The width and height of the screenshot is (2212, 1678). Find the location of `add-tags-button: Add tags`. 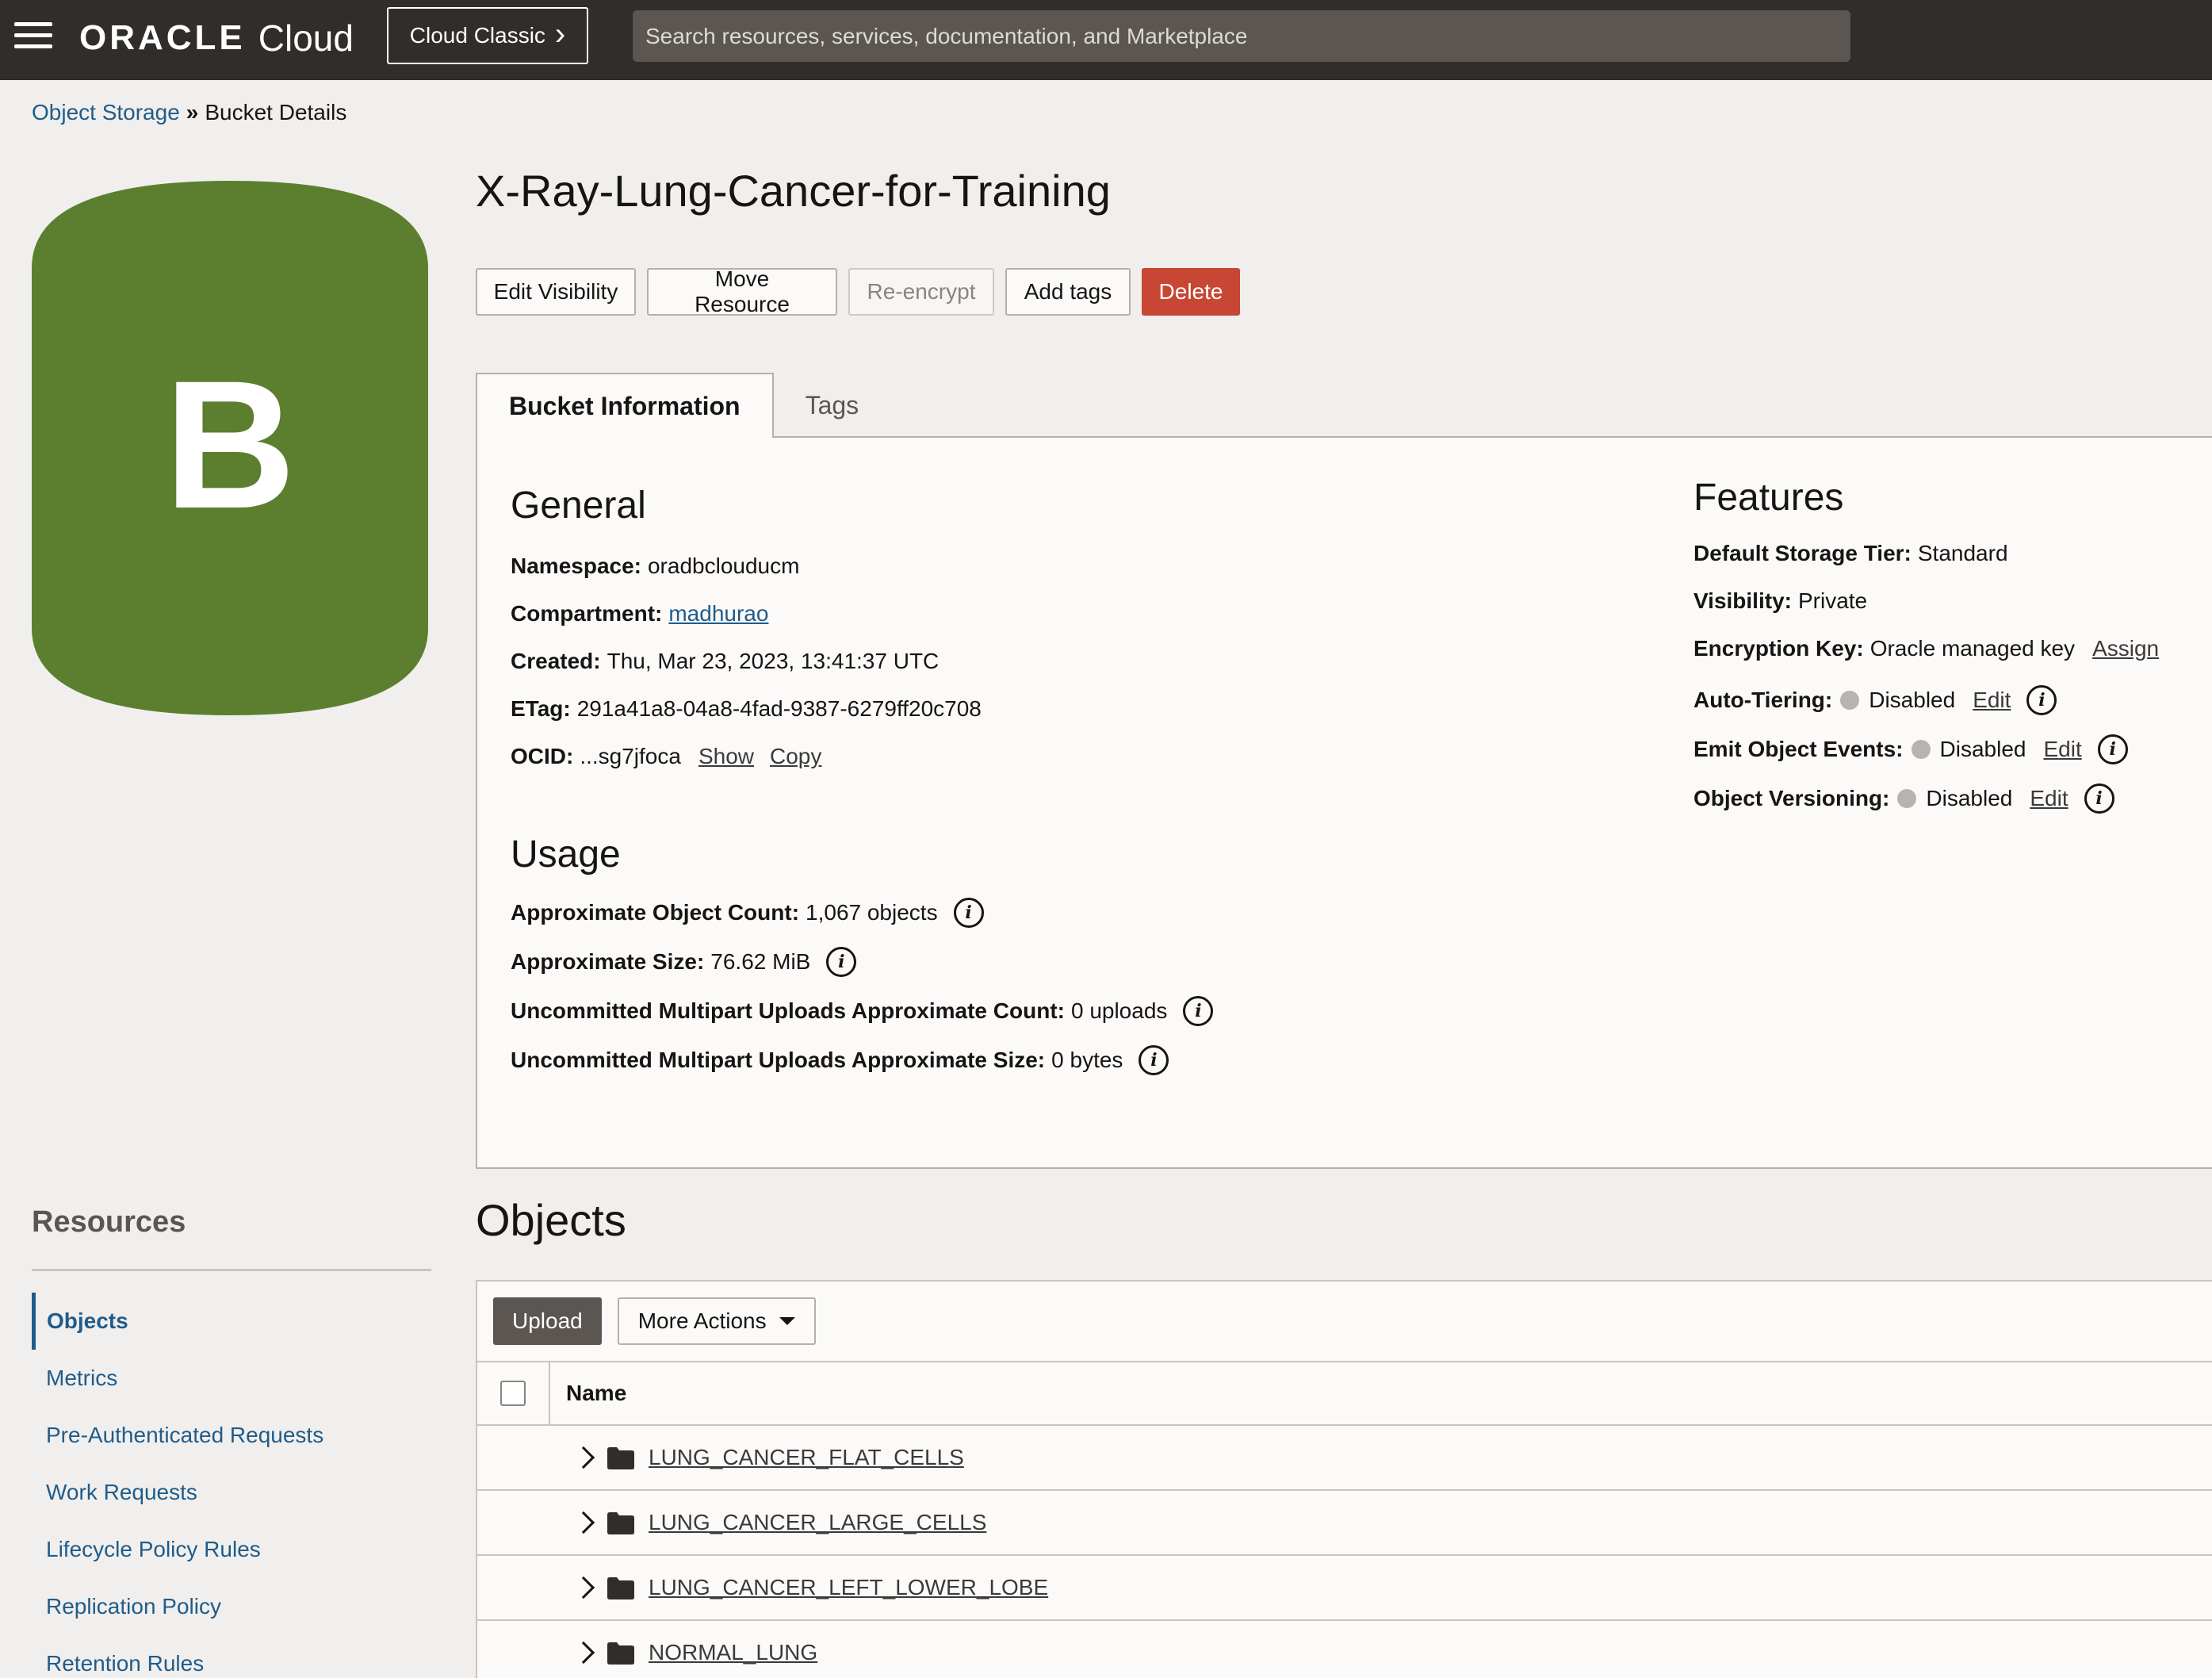

add-tags-button: Add tags is located at coordinates (1068, 292).